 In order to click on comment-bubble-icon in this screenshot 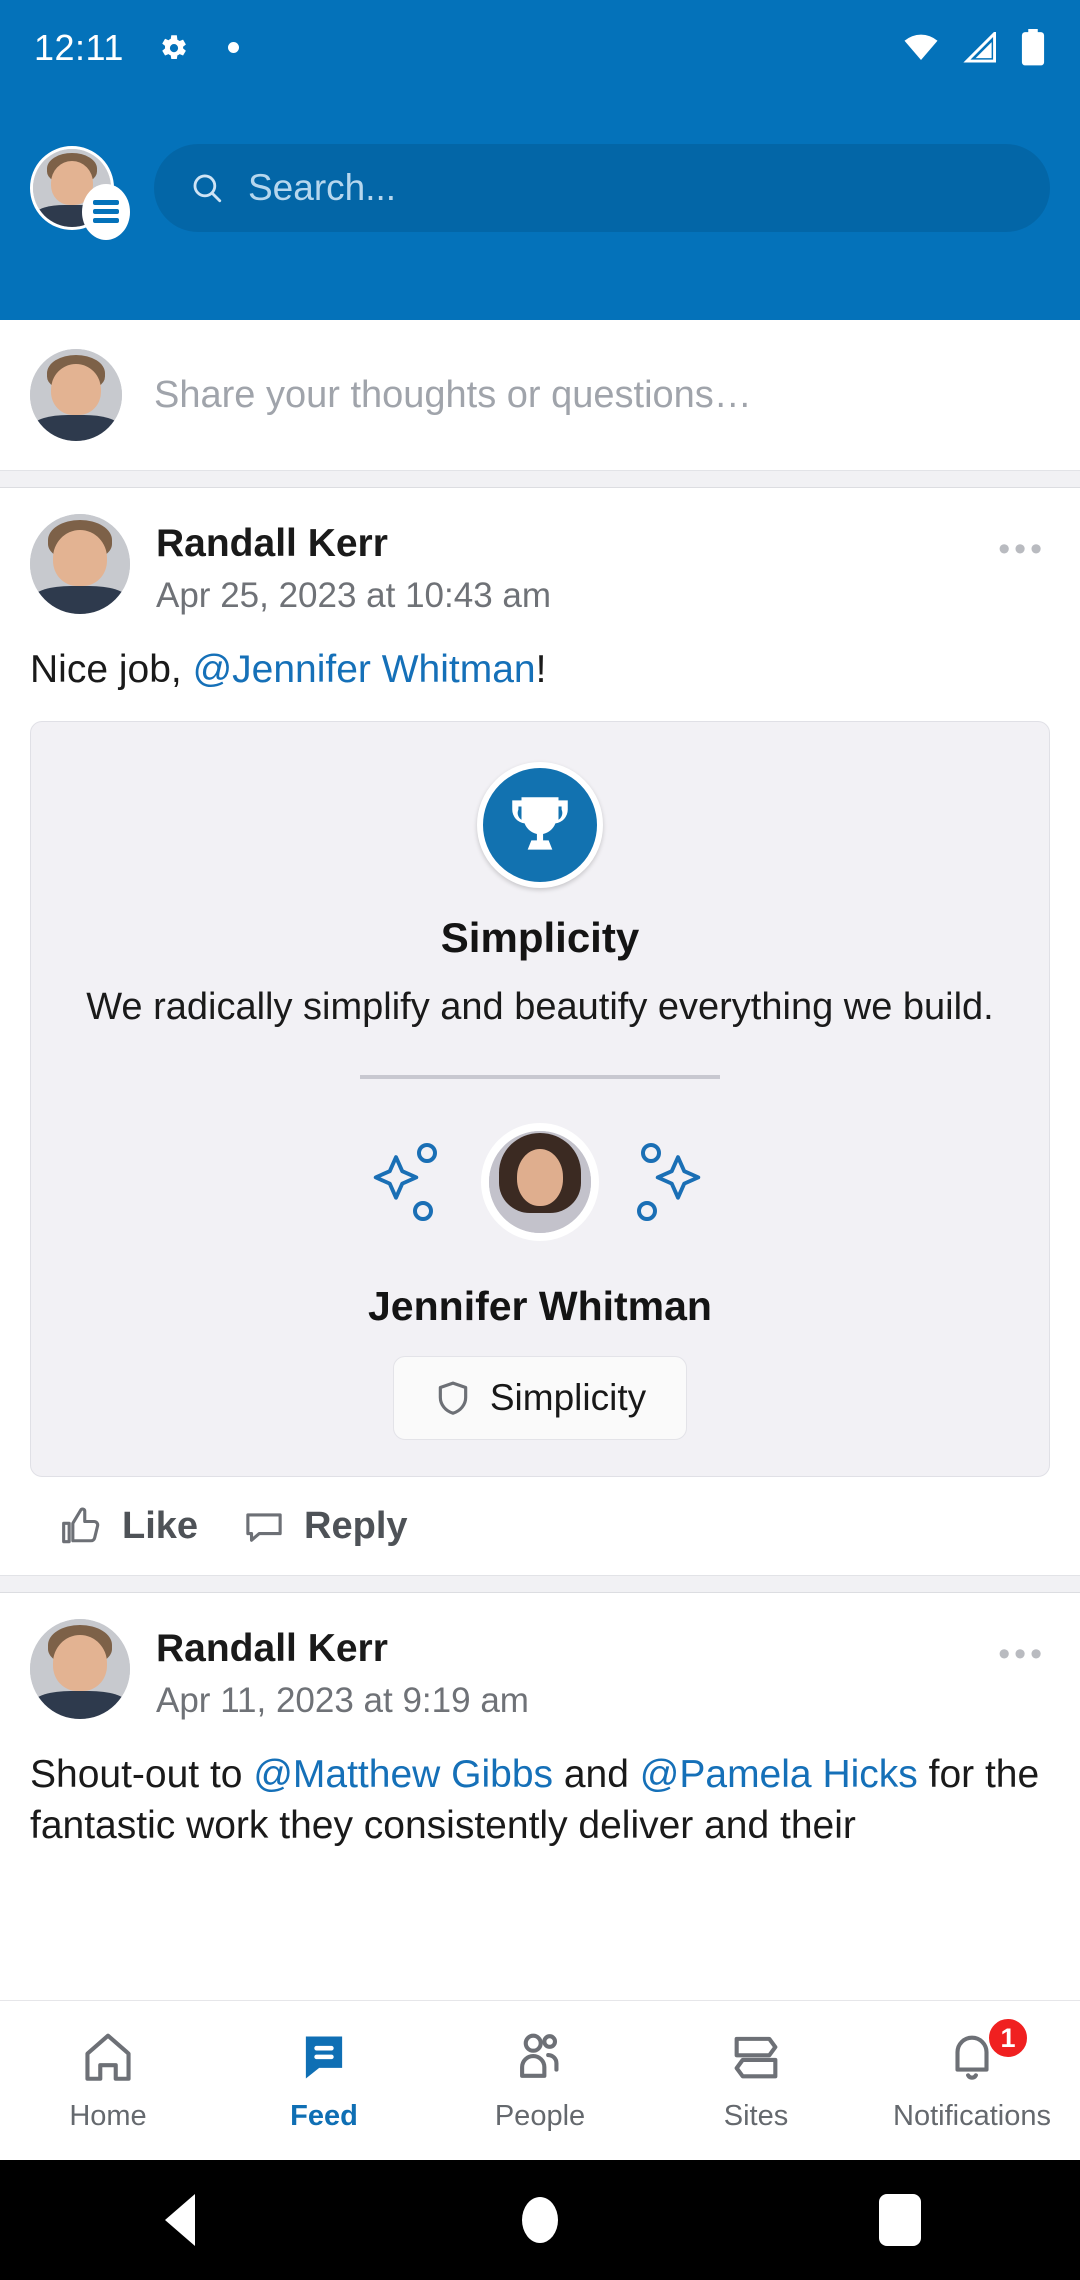, I will do `click(264, 1527)`.